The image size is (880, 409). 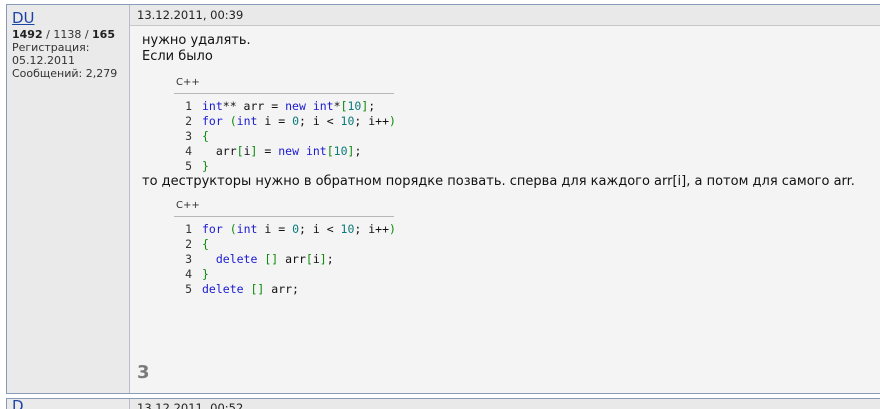 I want to click on code-line: 5}, so click(x=522, y=166).